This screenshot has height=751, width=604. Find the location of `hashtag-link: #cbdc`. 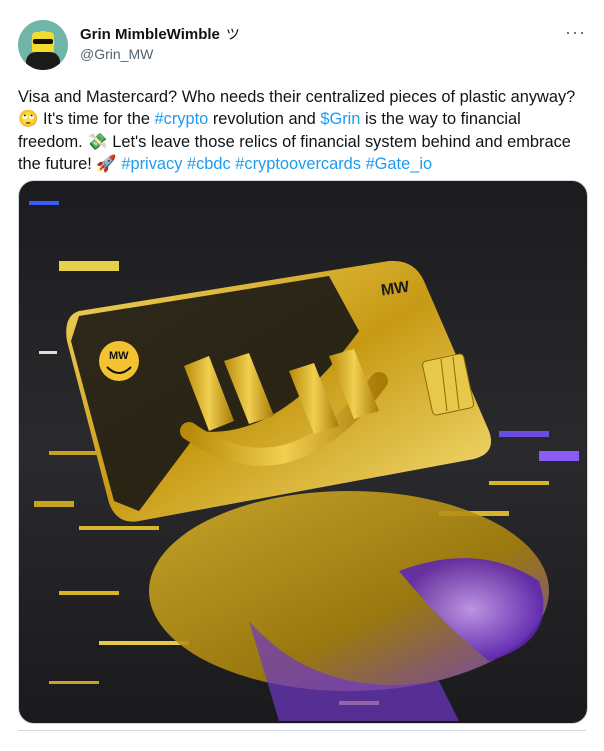

hashtag-link: #cbdc is located at coordinates (209, 164).